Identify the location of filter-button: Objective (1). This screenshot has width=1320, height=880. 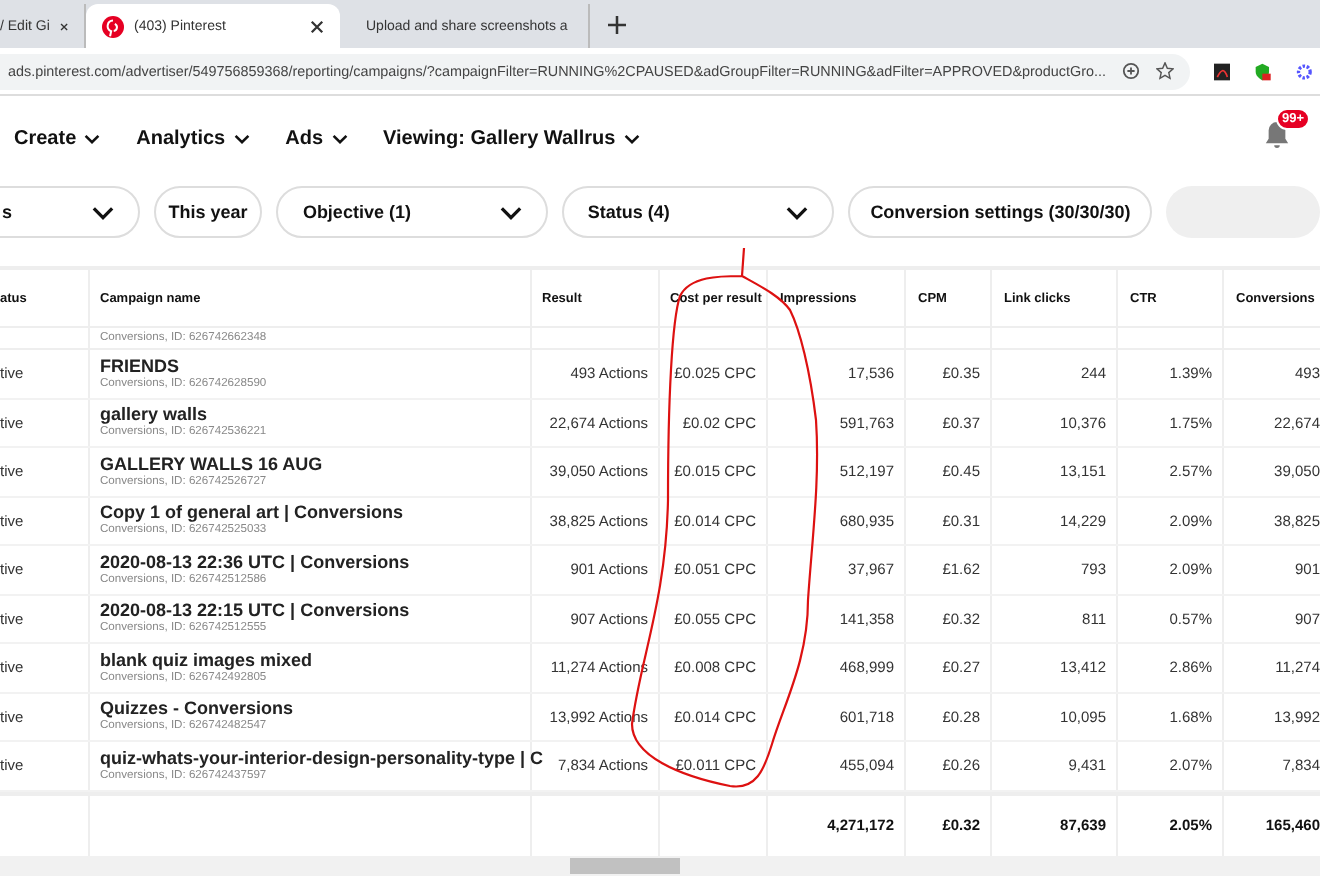
(412, 212).